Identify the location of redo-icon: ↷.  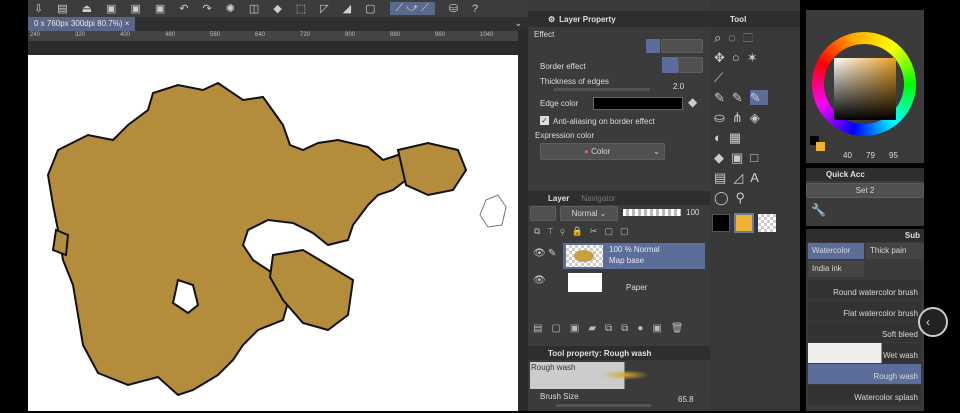
(206, 8).